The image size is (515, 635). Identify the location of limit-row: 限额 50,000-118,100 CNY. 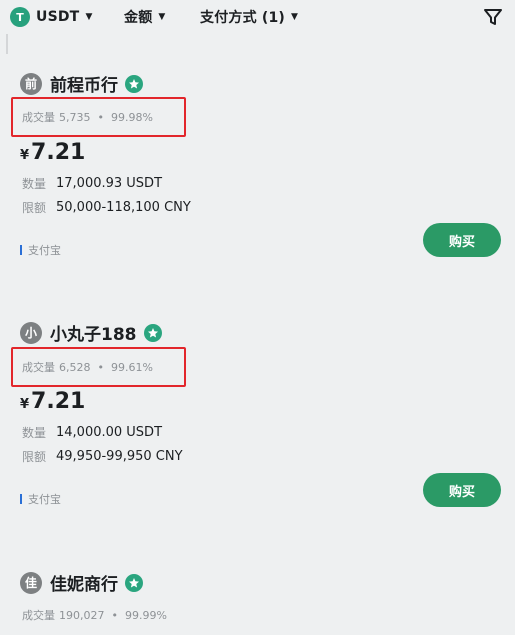
(106, 207).